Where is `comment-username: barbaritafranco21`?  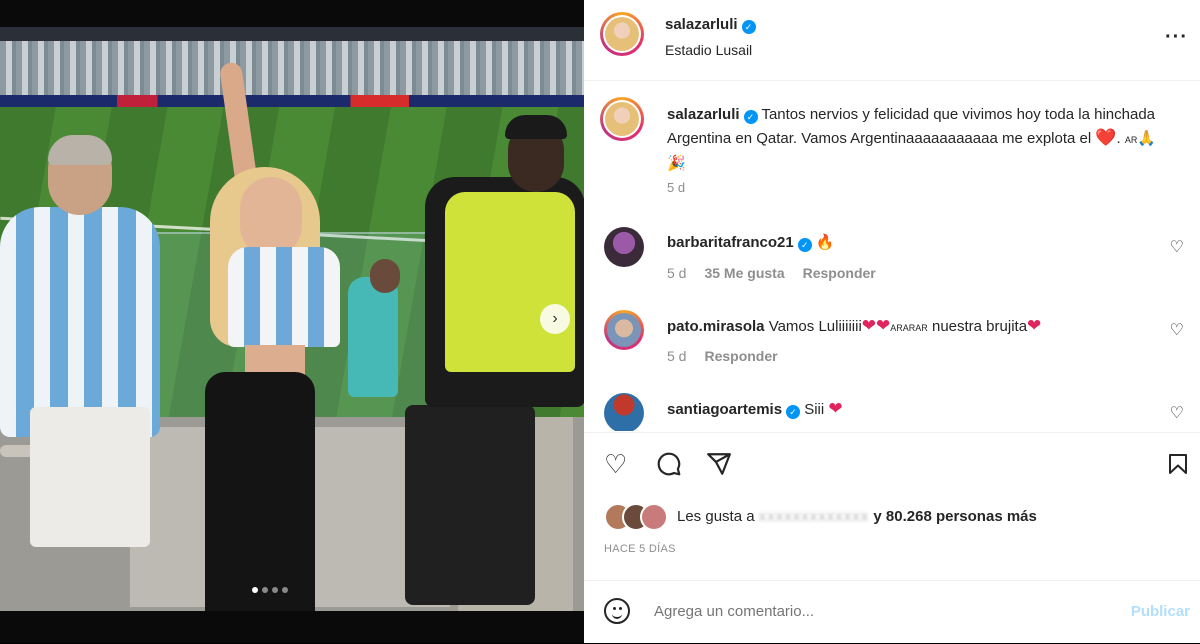
comment-username: barbaritafranco21 is located at coordinates (730, 242).